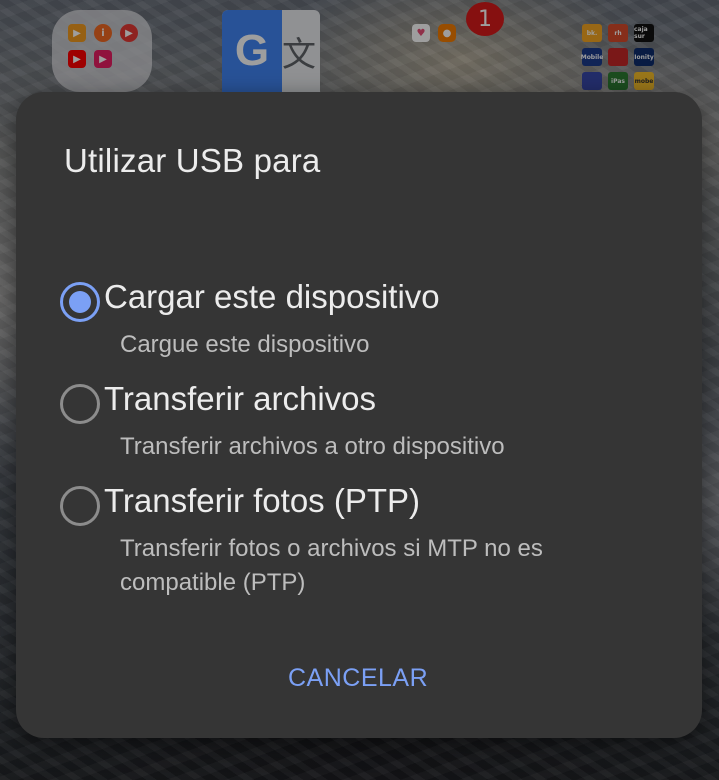 The width and height of the screenshot is (719, 780). I want to click on option-label: Cargar este dispositivo, so click(272, 296).